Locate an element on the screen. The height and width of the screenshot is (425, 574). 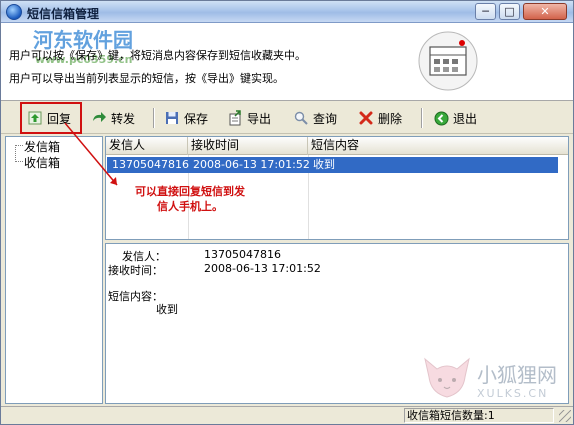
window-title: 短信信箱管理 is located at coordinates (63, 14).